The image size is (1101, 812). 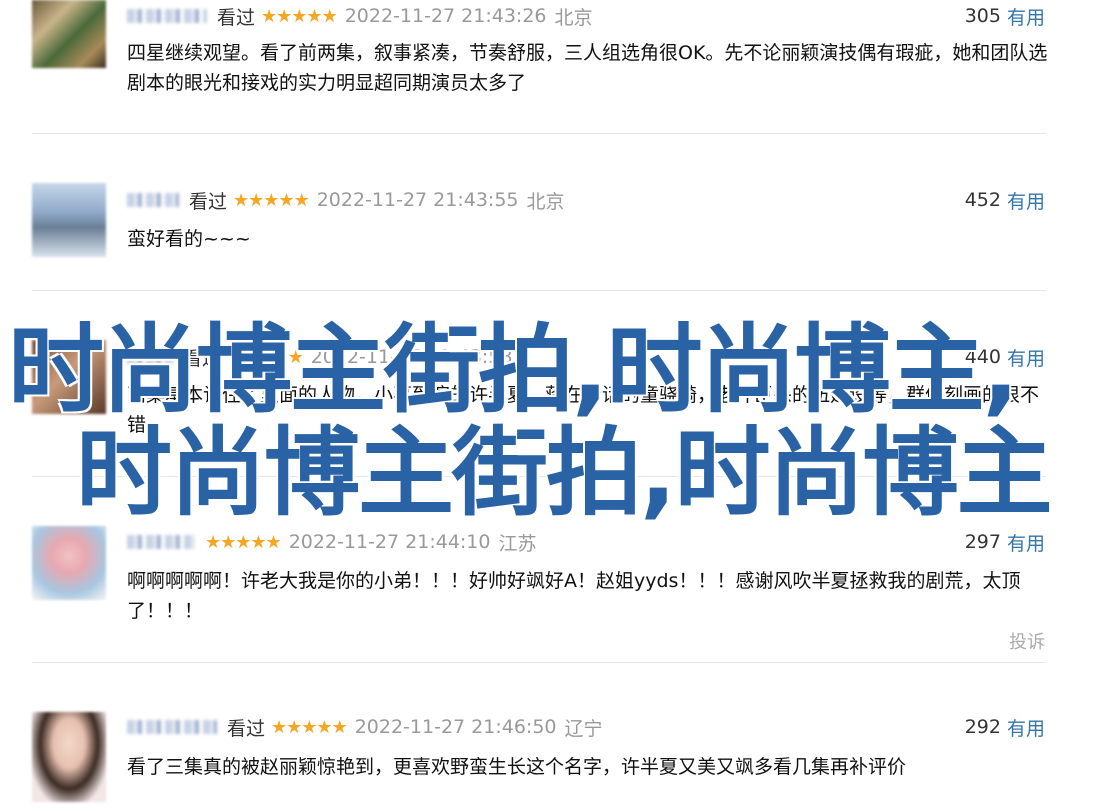 I want to click on review-meta: 看过 ★★★★★ 2022-11-27 21:43:58, so click(x=324, y=357).